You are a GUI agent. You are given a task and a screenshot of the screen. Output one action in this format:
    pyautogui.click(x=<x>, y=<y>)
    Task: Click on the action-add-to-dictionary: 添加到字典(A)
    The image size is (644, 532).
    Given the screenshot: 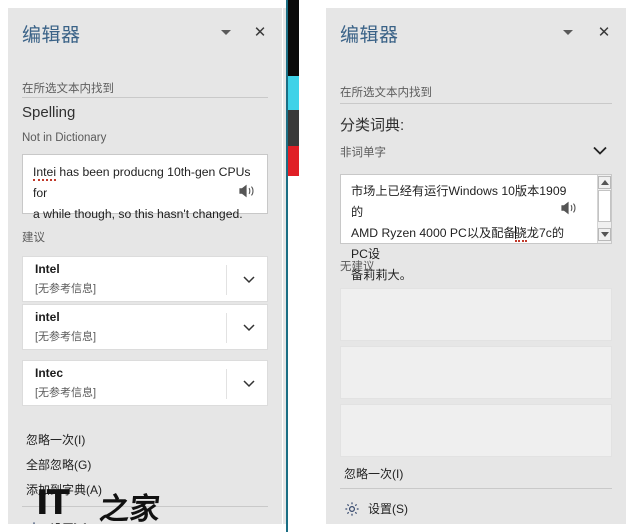 What is the action you would take?
    pyautogui.click(x=64, y=489)
    